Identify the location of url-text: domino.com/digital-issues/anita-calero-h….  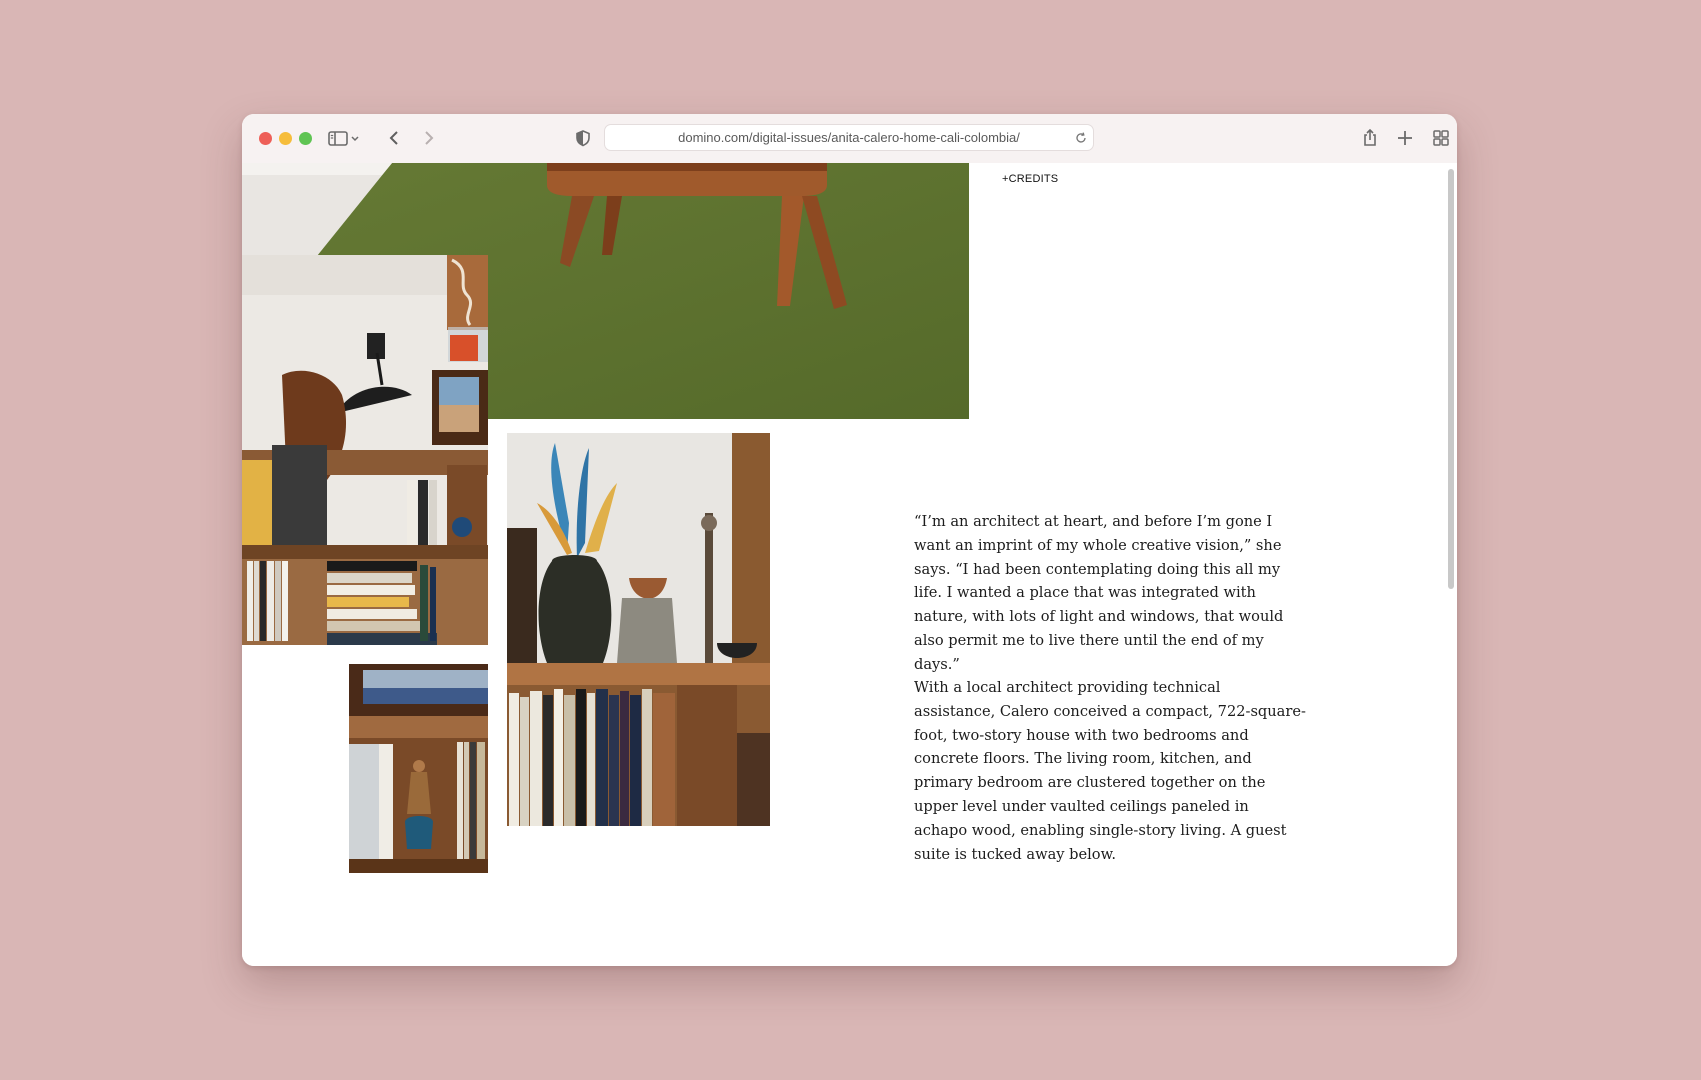
(849, 137).